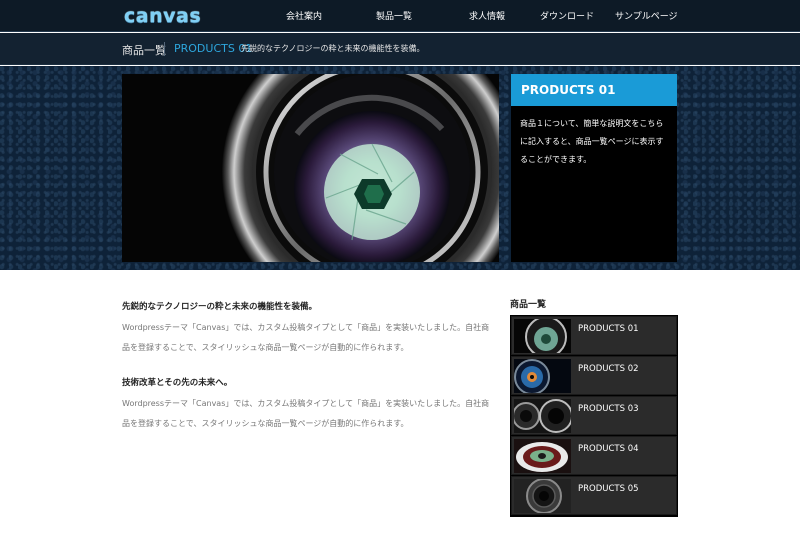 This screenshot has height=550, width=800. What do you see at coordinates (177, 383) in the screenshot?
I see `content-heading: 技術改革とその先の未来へ。` at bounding box center [177, 383].